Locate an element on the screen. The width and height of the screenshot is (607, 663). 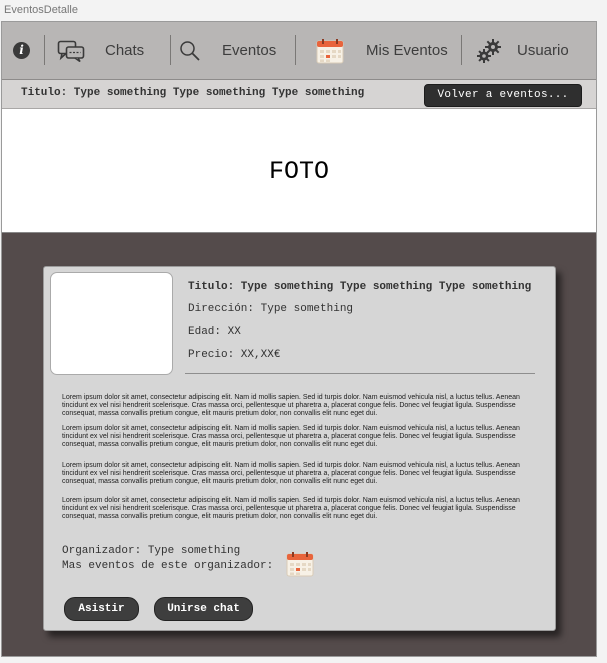
event-age: Edad: XX is located at coordinates (214, 332).